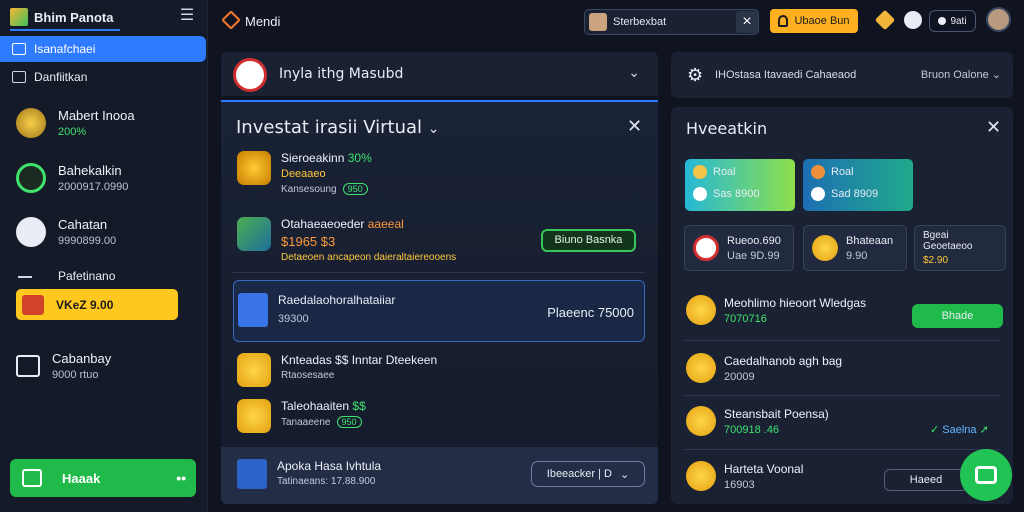 This screenshot has width=1024, height=512. What do you see at coordinates (724, 172) in the screenshot?
I see `tile-label: Roal` at bounding box center [724, 172].